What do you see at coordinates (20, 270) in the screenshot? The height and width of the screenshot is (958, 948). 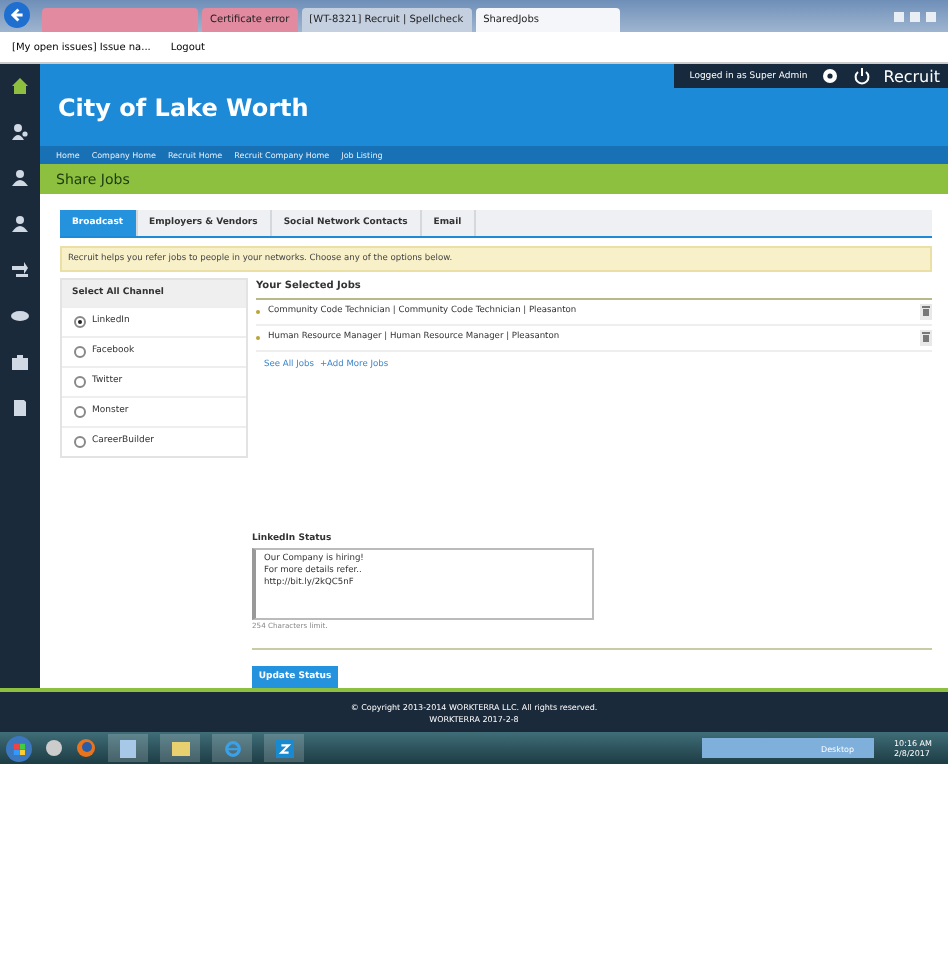 I see `transfer-icon` at bounding box center [20, 270].